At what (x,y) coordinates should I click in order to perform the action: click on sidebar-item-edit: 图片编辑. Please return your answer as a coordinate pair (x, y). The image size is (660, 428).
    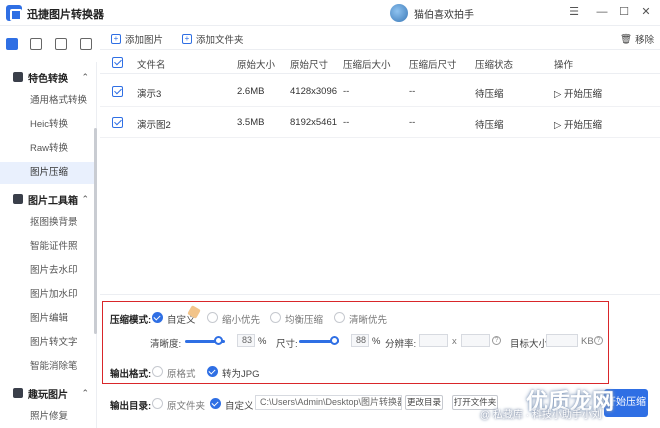
    Looking at the image, I should click on (47, 319).